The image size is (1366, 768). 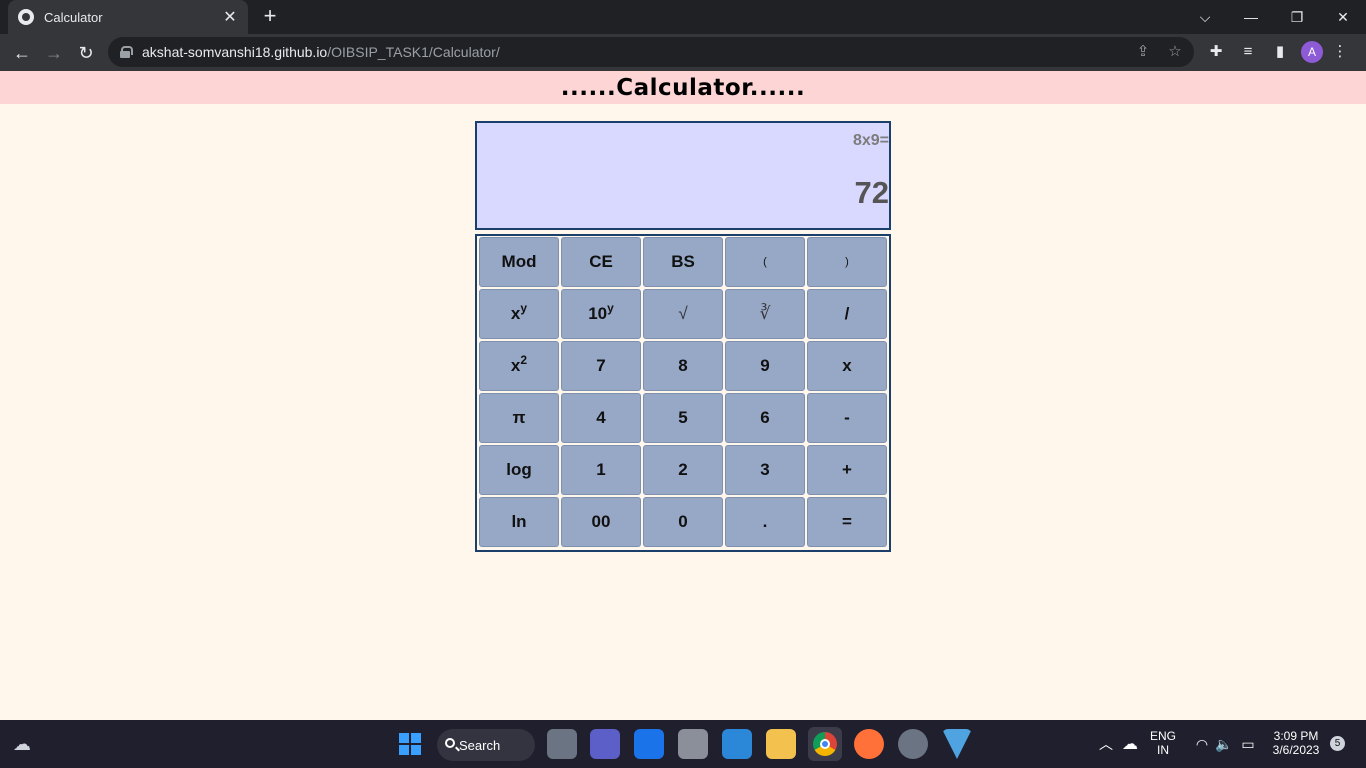 What do you see at coordinates (869, 744) in the screenshot?
I see `firefox-icon` at bounding box center [869, 744].